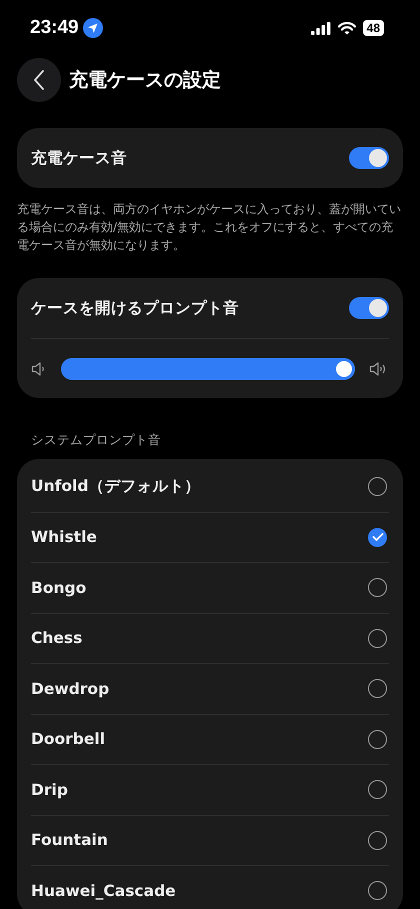 Image resolution: width=420 pixels, height=909 pixels. Describe the element at coordinates (70, 689) in the screenshot. I see `sound-name: Dewdrop` at that location.